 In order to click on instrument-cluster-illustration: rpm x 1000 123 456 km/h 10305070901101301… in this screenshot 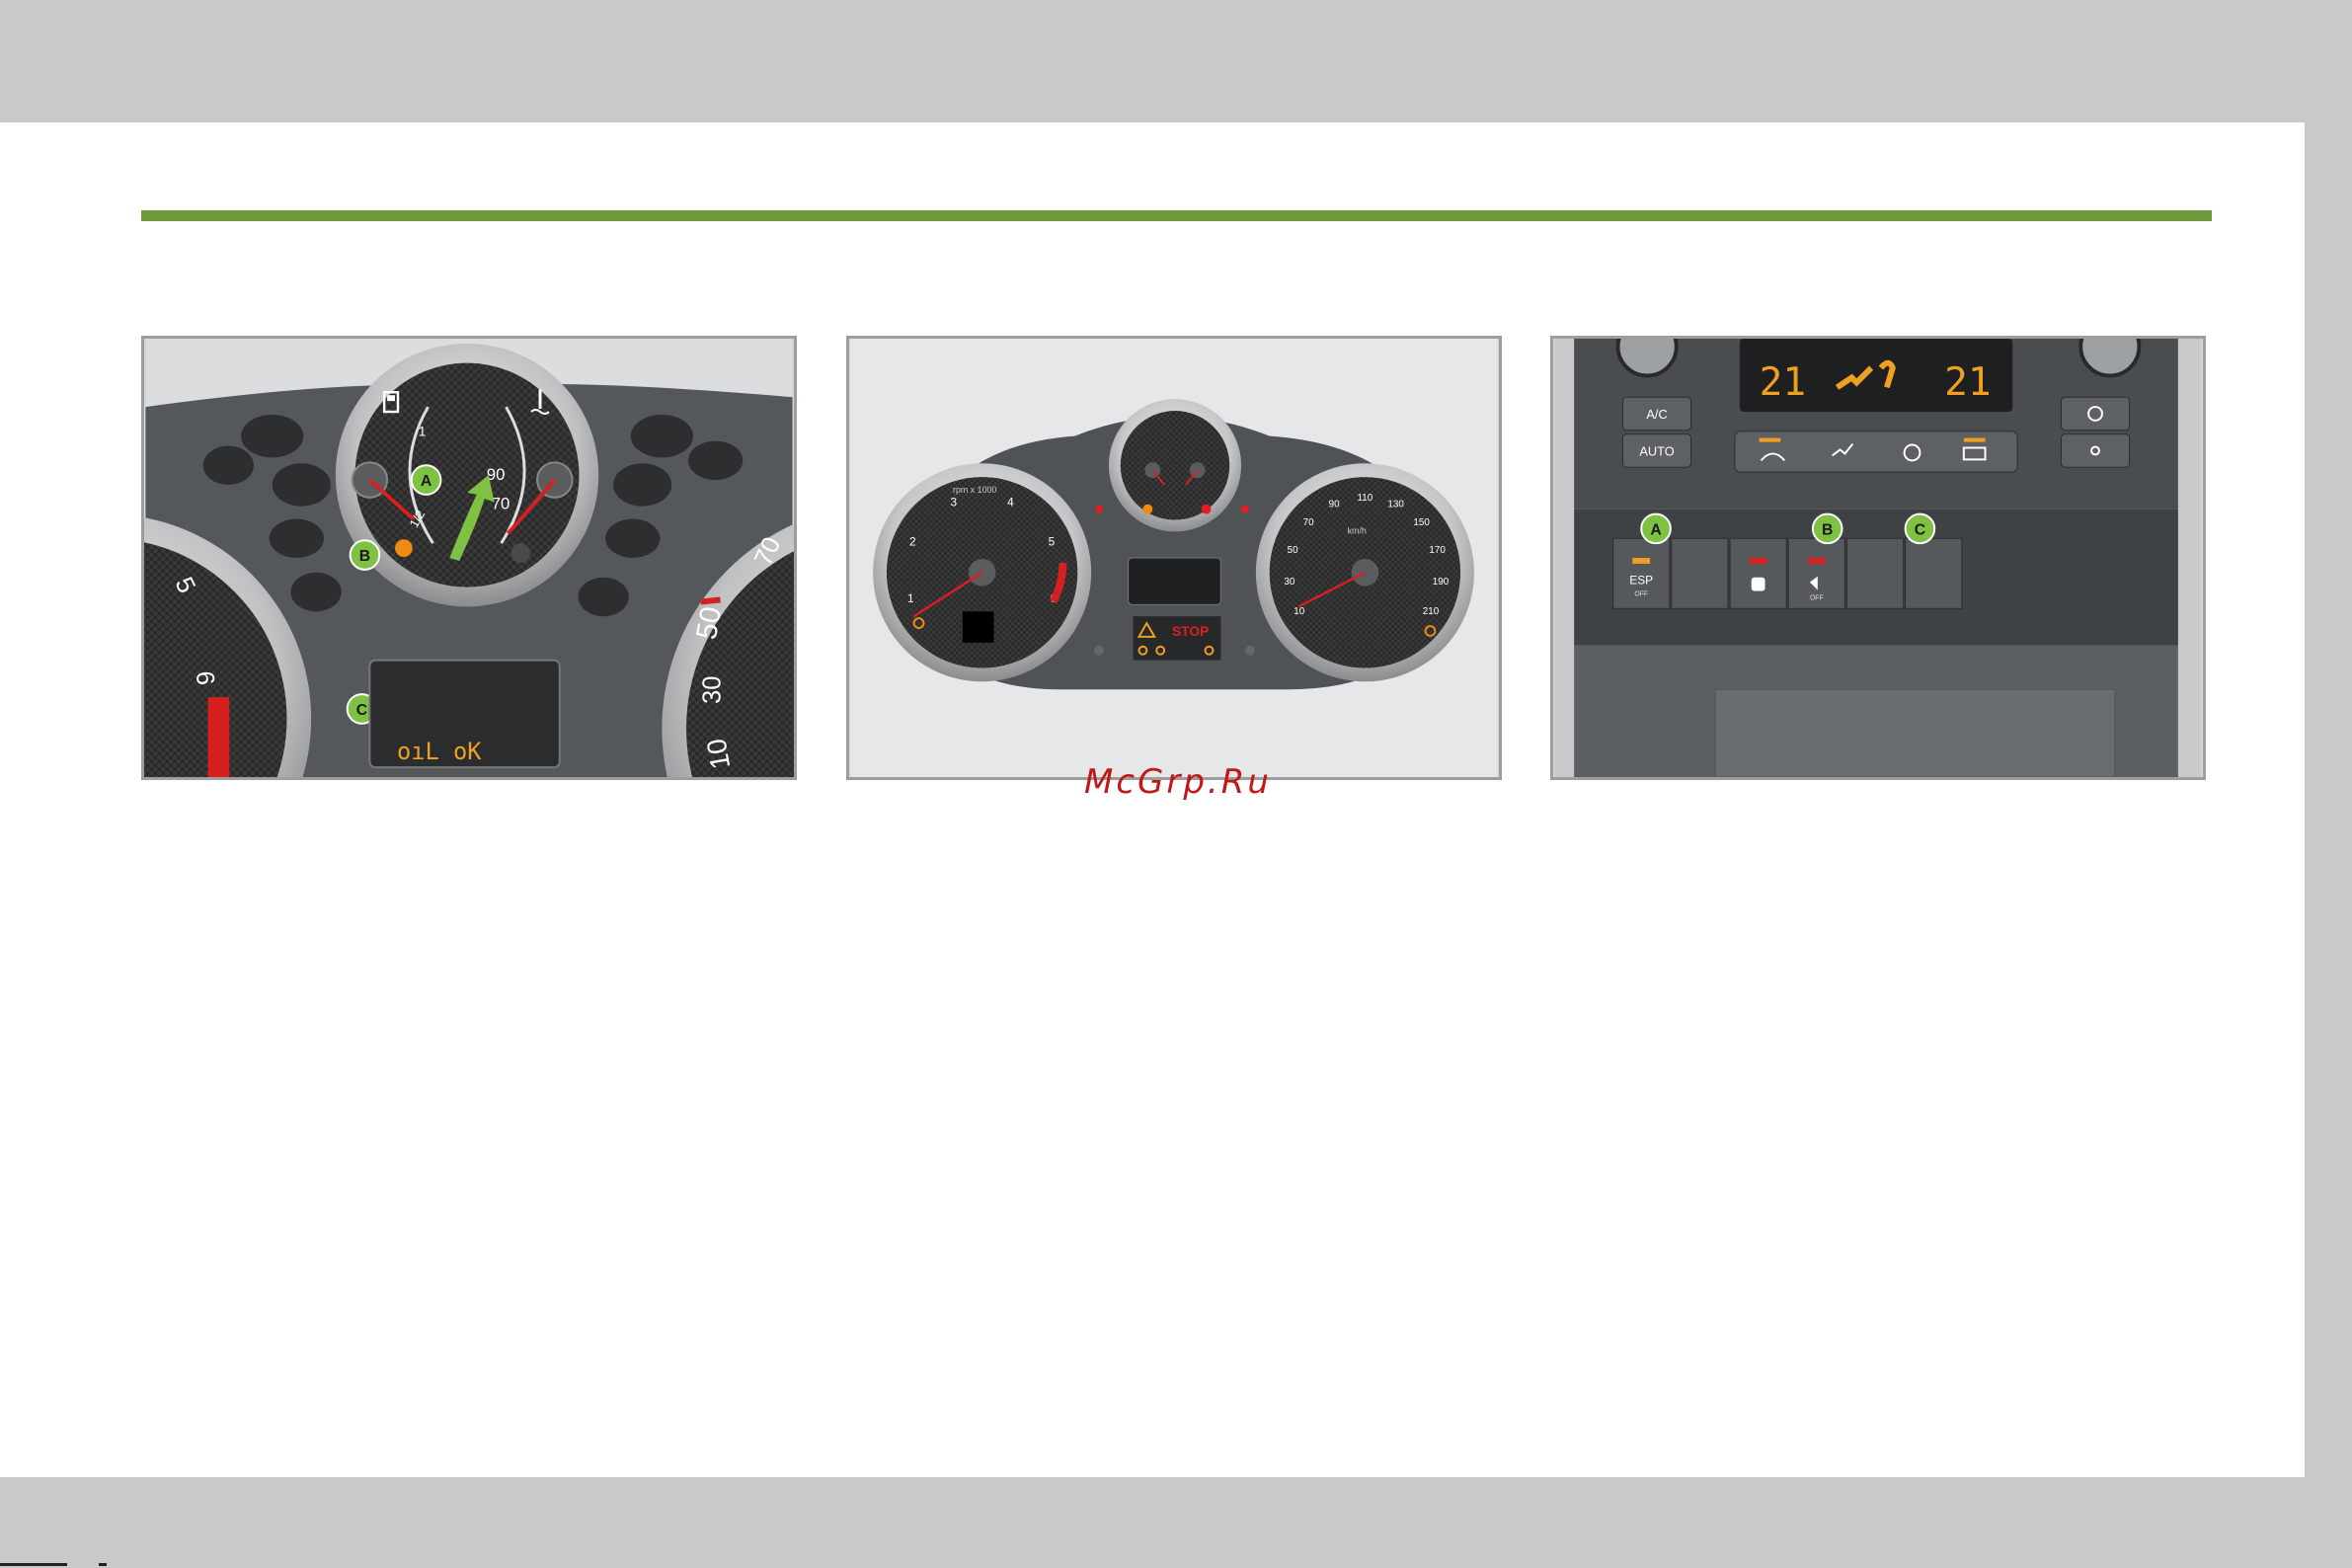, I will do `click(1174, 558)`.